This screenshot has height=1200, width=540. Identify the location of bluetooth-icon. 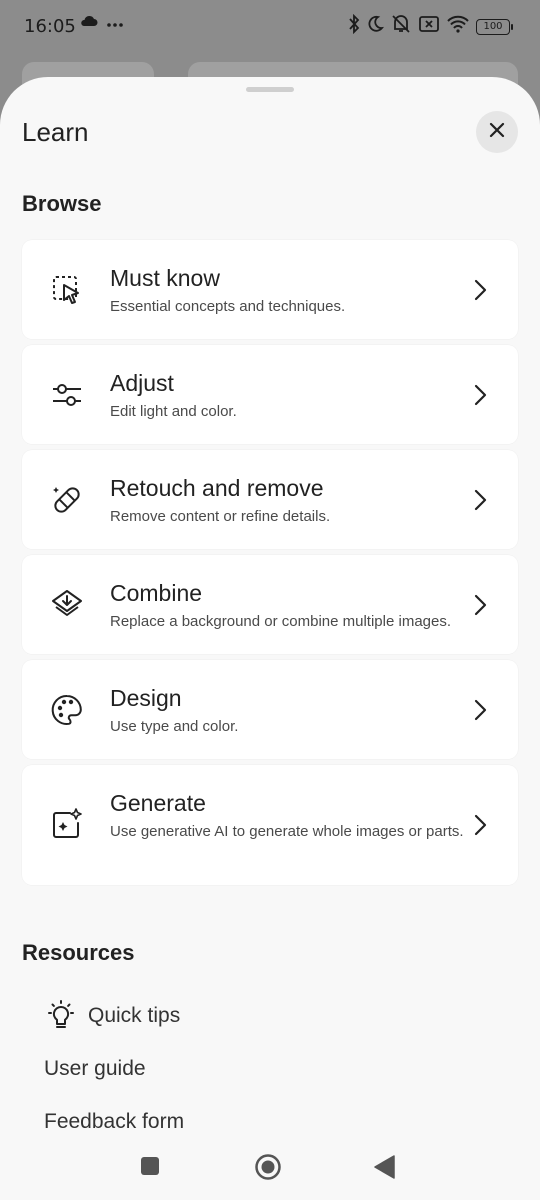
(354, 26).